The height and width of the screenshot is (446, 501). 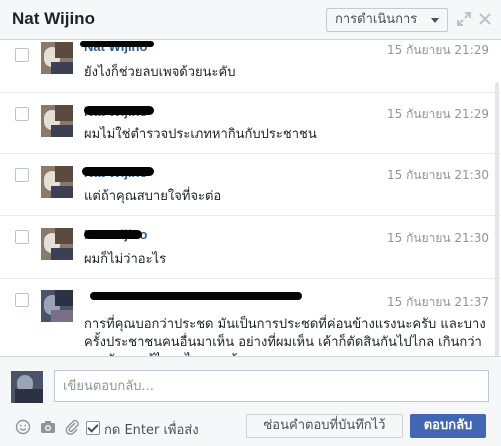 What do you see at coordinates (464, 19) in the screenshot?
I see `expand-icon` at bounding box center [464, 19].